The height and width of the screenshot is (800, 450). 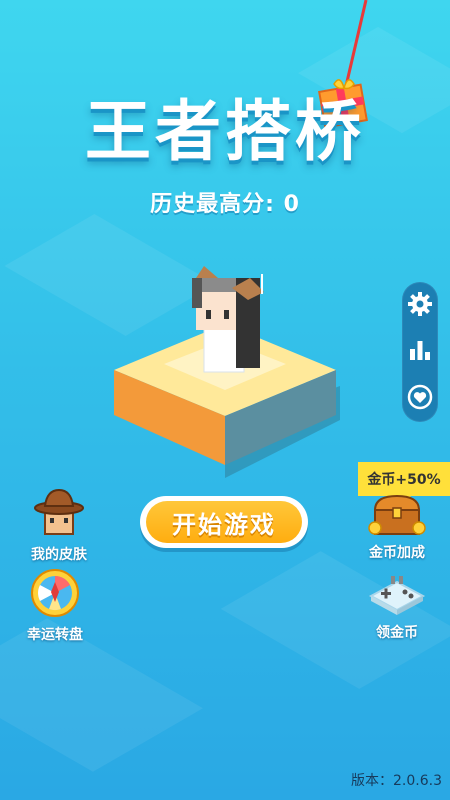 I want to click on coin-bonus-tag: 金币+50%, so click(x=404, y=479).